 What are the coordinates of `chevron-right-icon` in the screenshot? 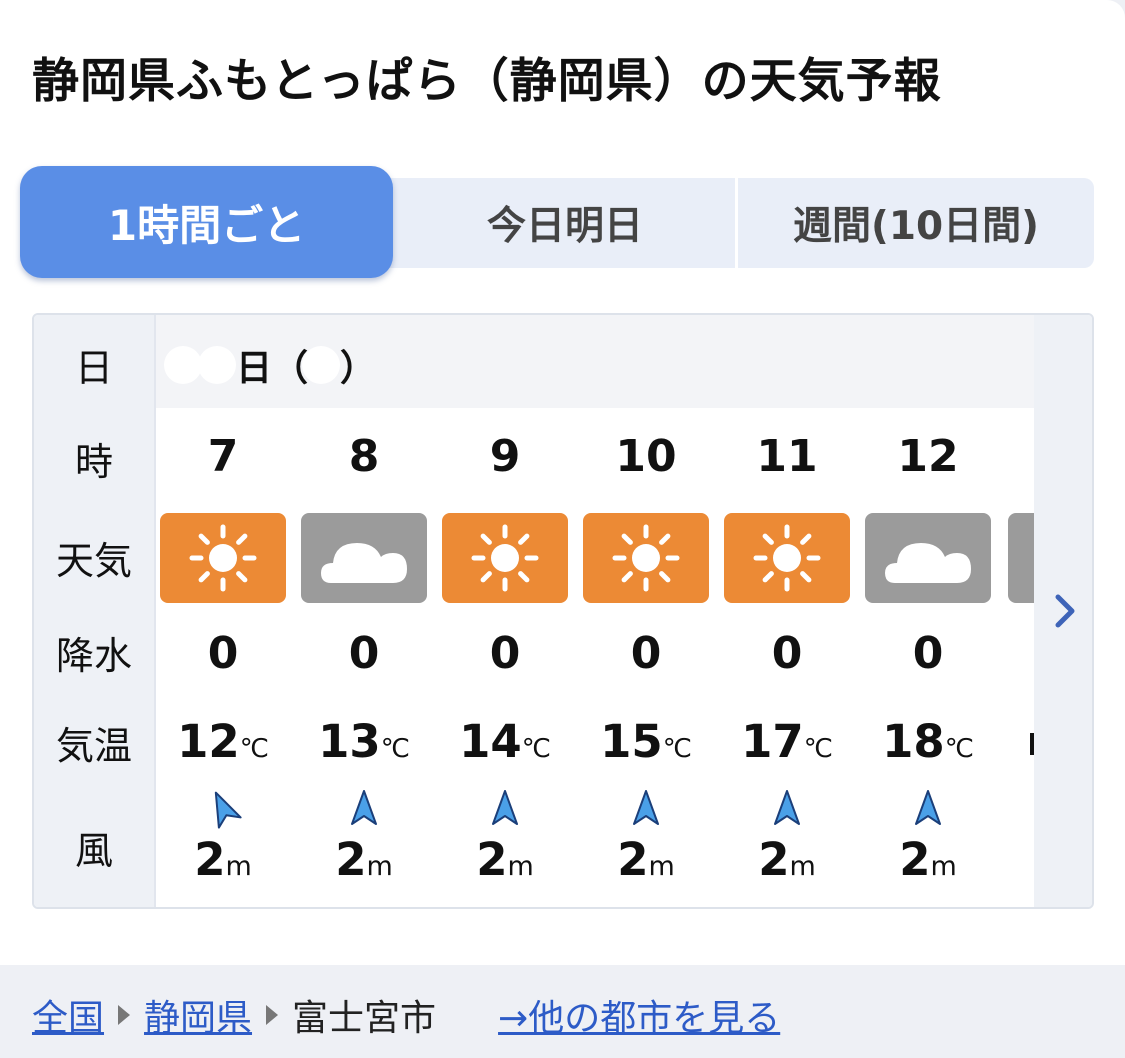 It's located at (1065, 611).